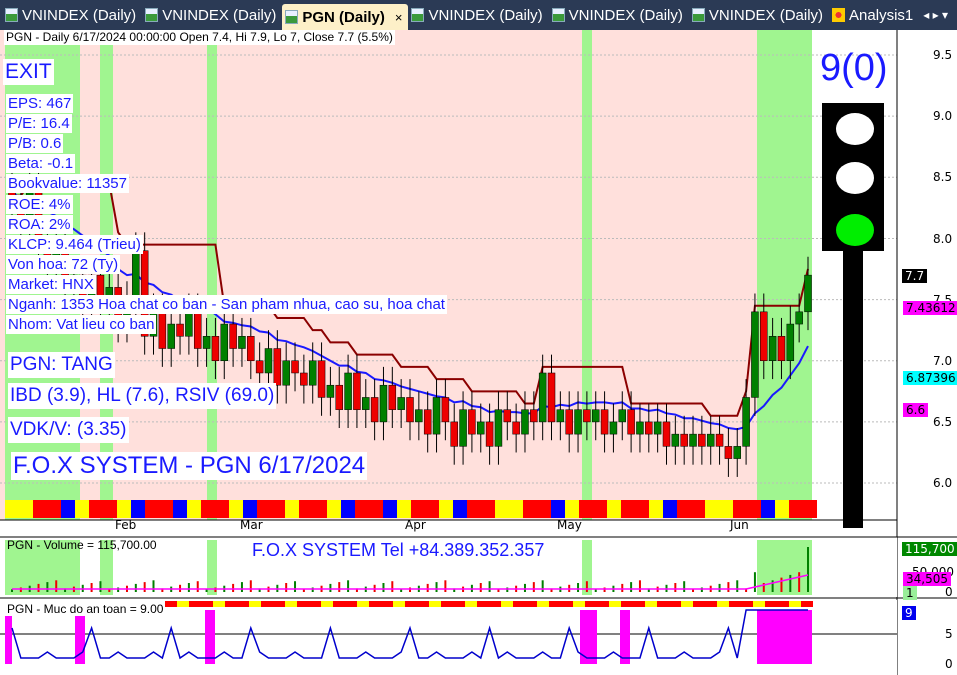  I want to click on tab-5: VNINDEX (Daily), so click(759, 15).